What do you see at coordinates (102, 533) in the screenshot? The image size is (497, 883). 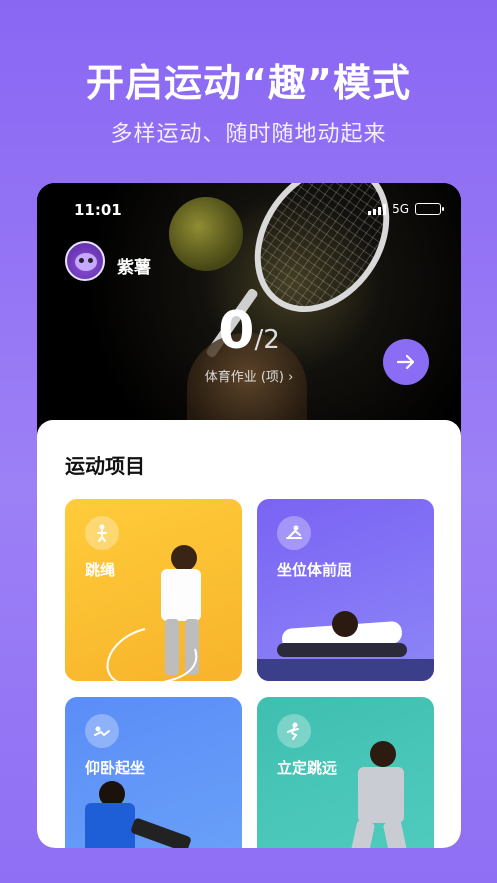 I see `jump-rope-icon` at bounding box center [102, 533].